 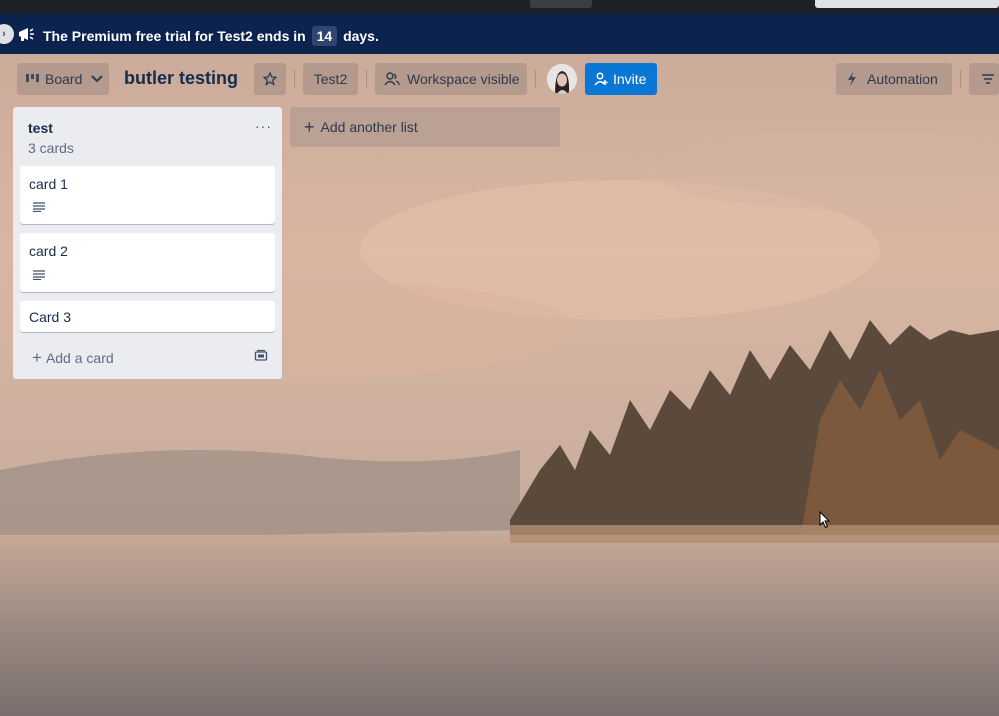 What do you see at coordinates (499, 7) in the screenshot?
I see `app-top-bar` at bounding box center [499, 7].